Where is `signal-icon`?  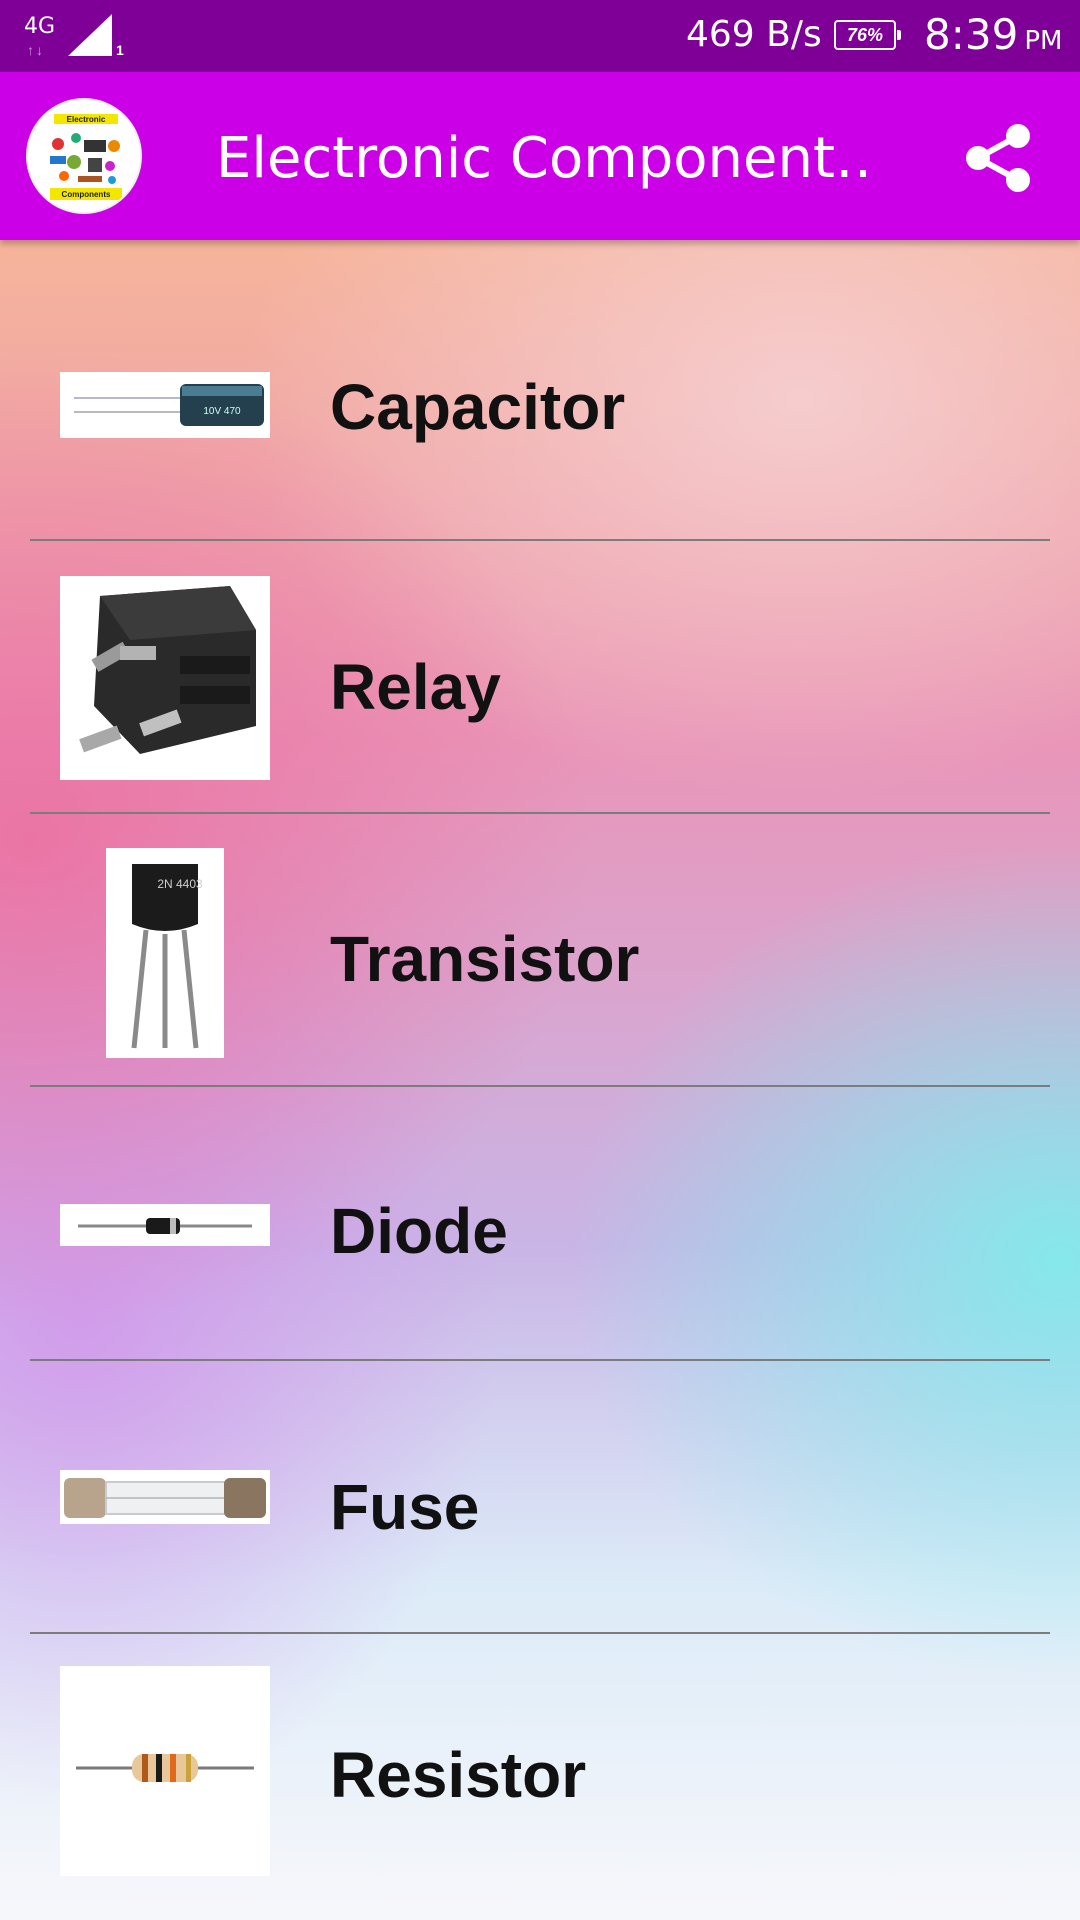 signal-icon is located at coordinates (90, 35).